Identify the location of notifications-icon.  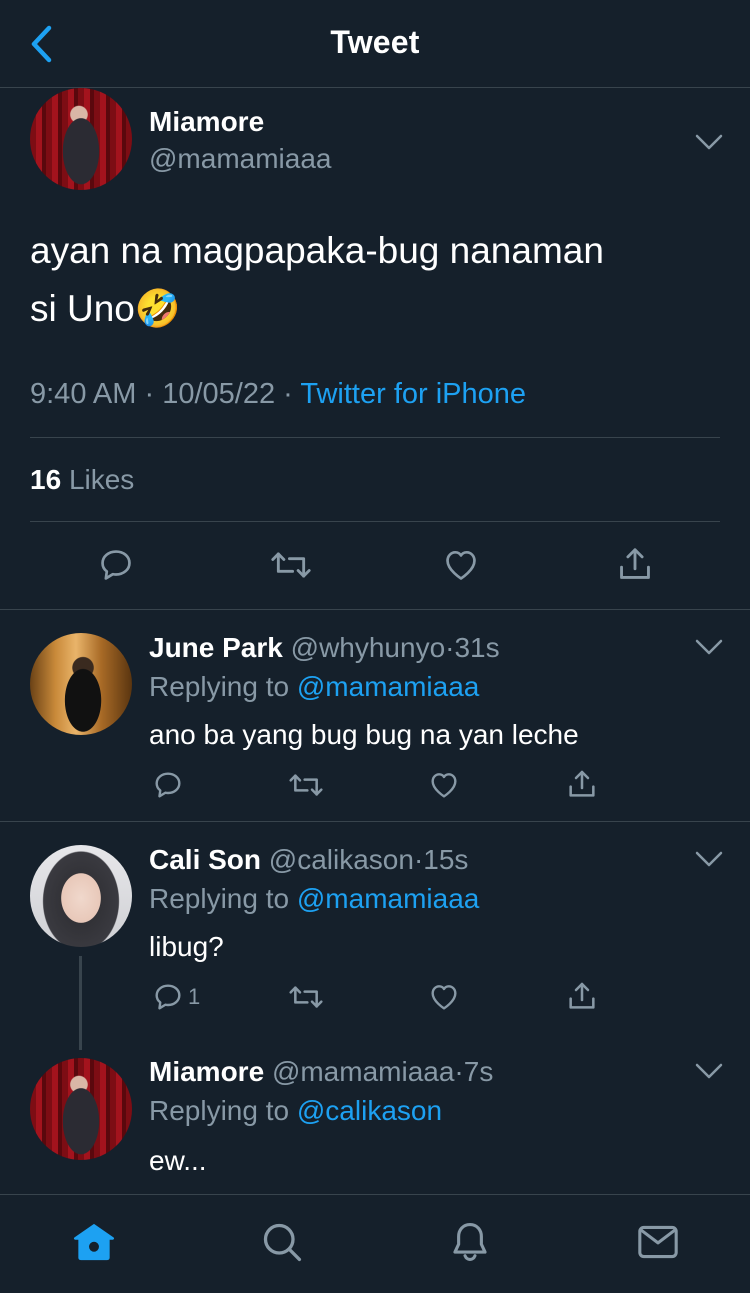
(470, 1242).